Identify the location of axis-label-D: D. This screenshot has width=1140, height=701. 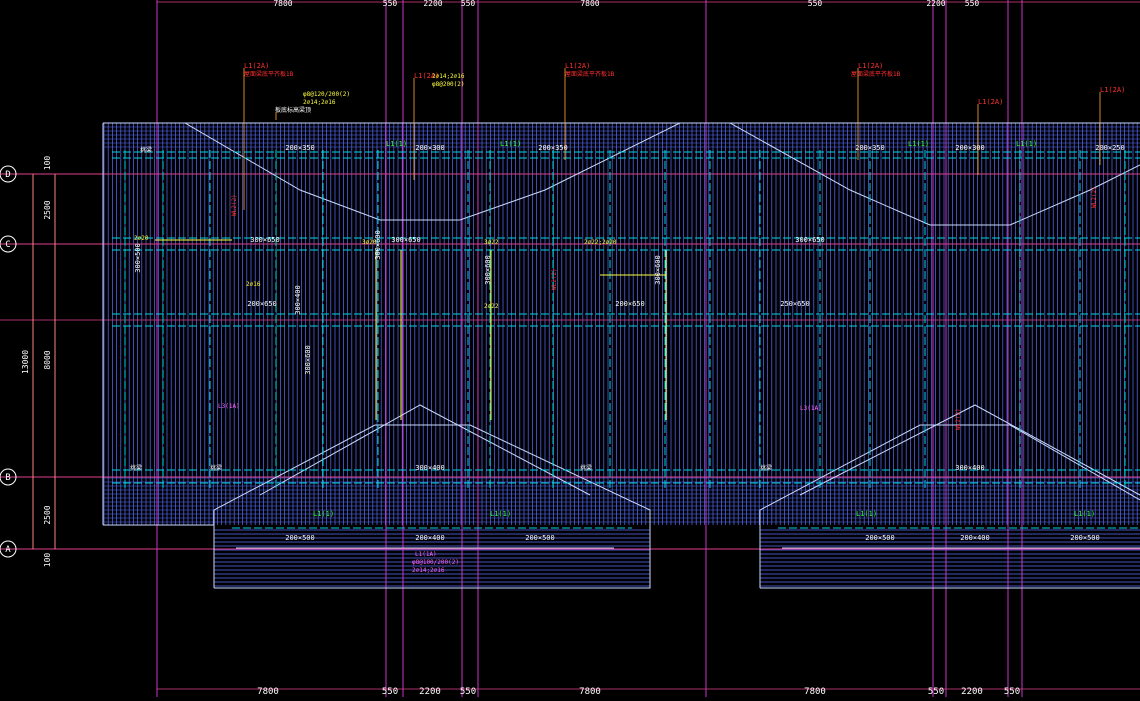
(7, 175).